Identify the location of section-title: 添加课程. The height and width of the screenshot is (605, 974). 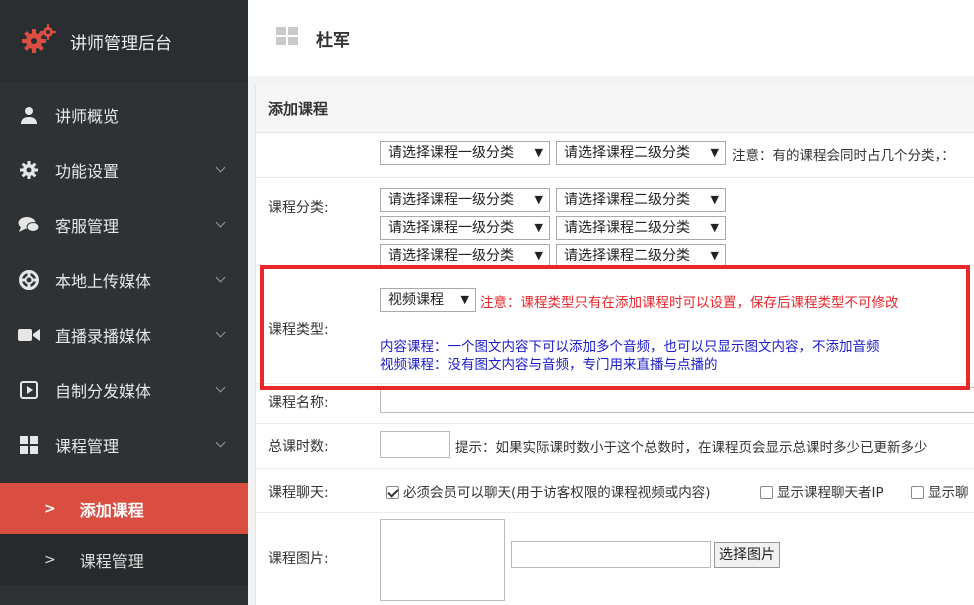
(615, 109).